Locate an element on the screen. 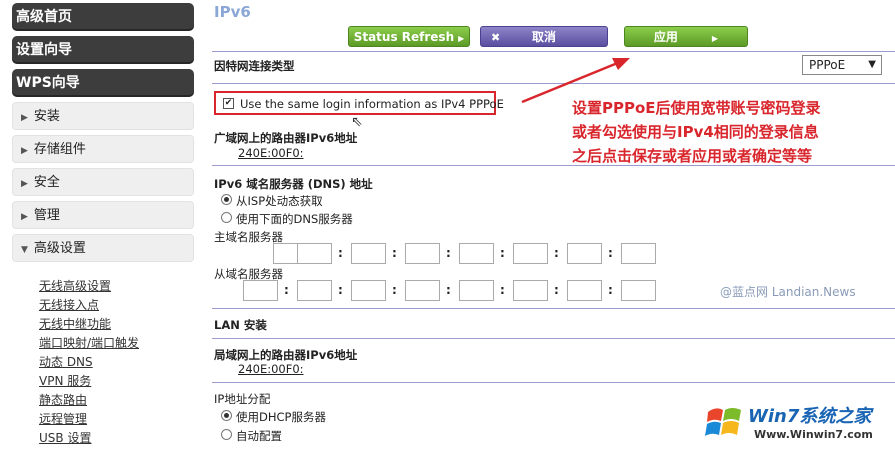  windows-logo-icon is located at coordinates (723, 422).